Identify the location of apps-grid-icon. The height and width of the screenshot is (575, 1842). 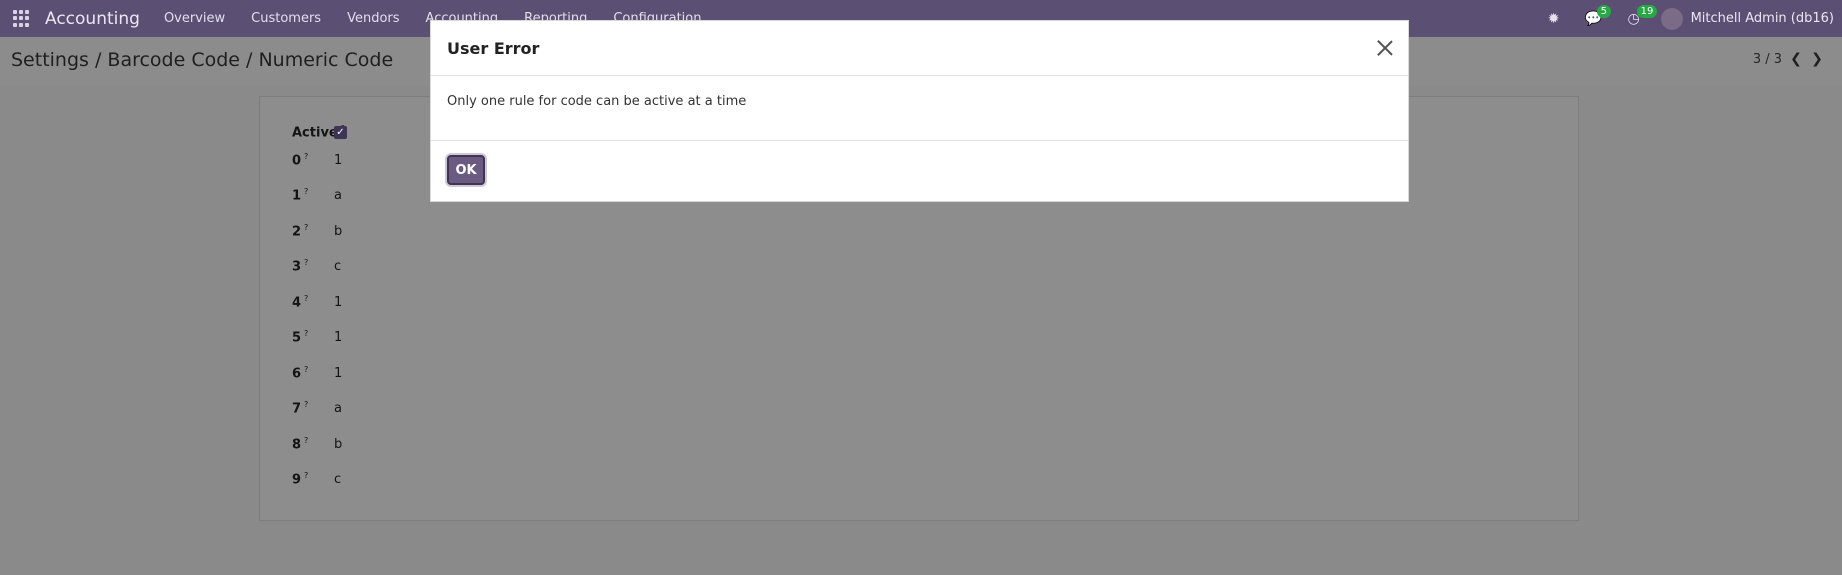
(22, 18).